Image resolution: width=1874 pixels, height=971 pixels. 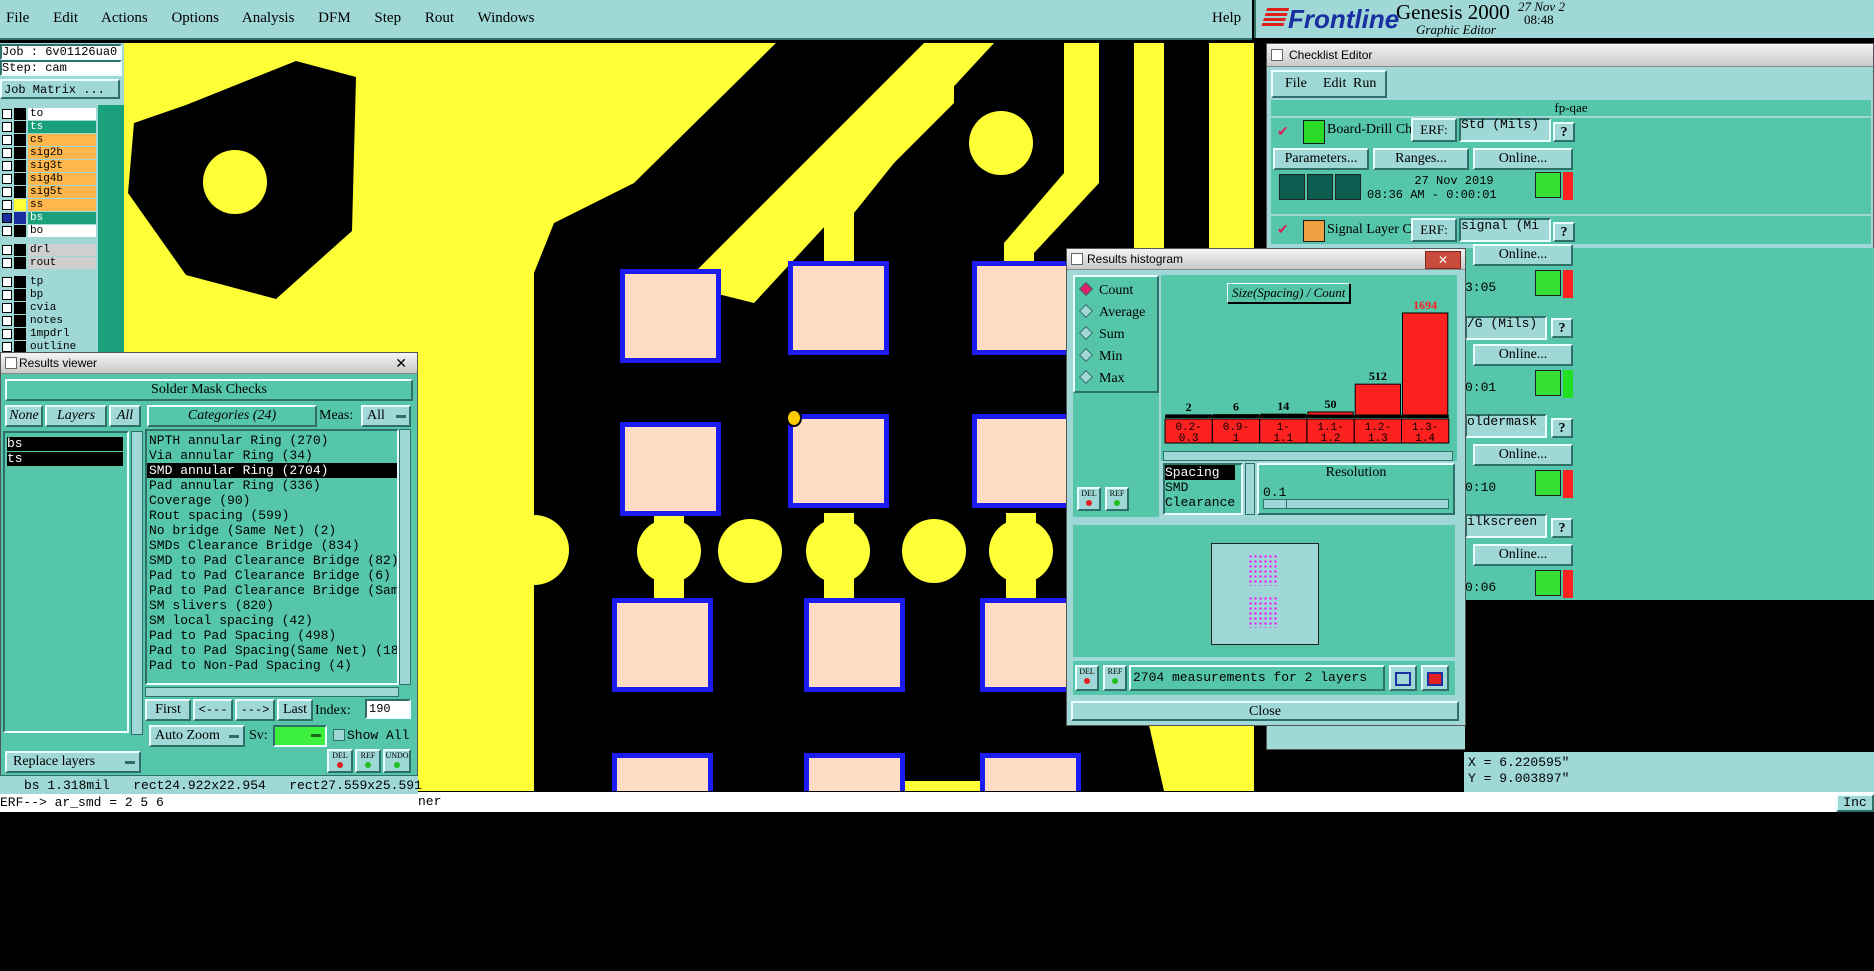 What do you see at coordinates (124, 18) in the screenshot?
I see `menu-actions: Actions` at bounding box center [124, 18].